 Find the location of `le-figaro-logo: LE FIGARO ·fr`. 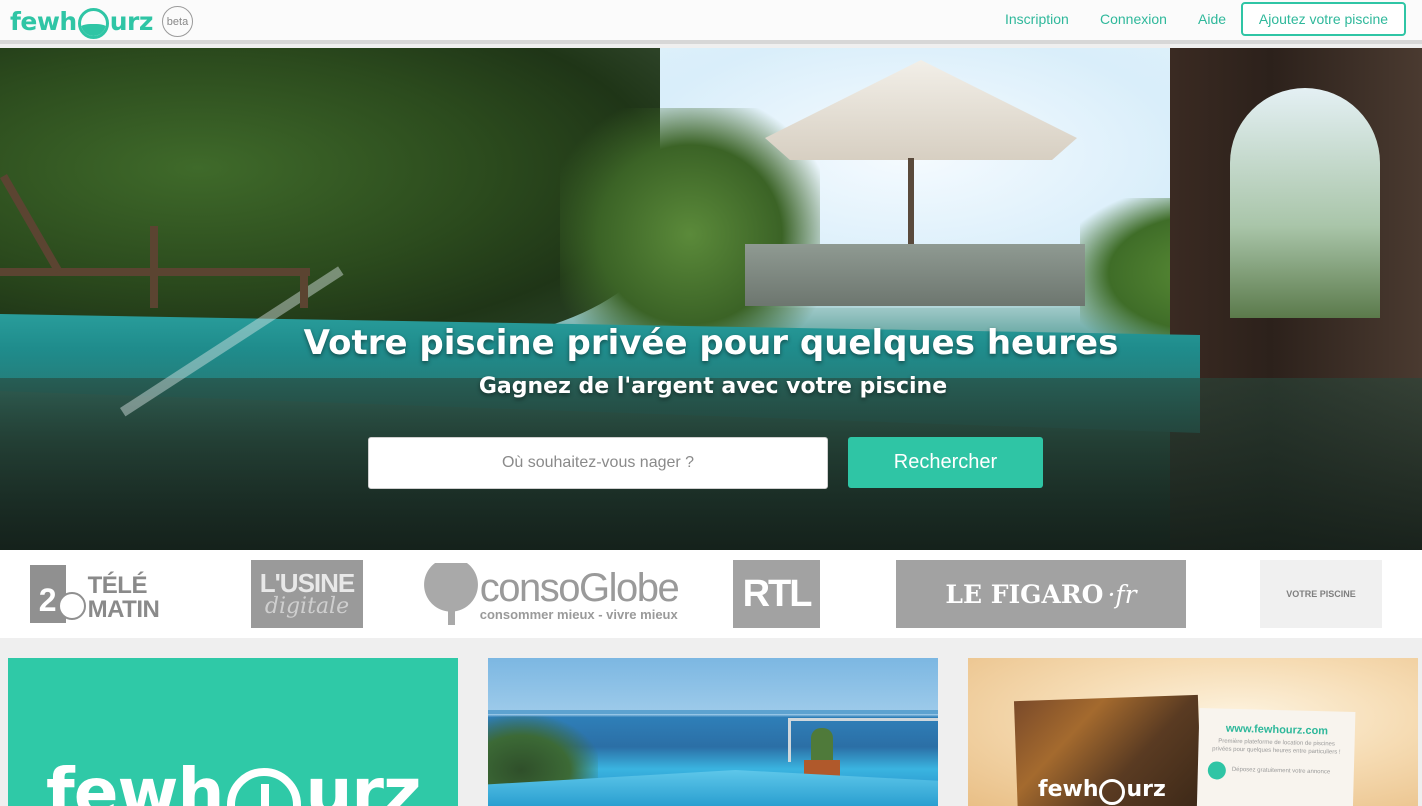

le-figaro-logo: LE FIGARO ·fr is located at coordinates (1041, 594).